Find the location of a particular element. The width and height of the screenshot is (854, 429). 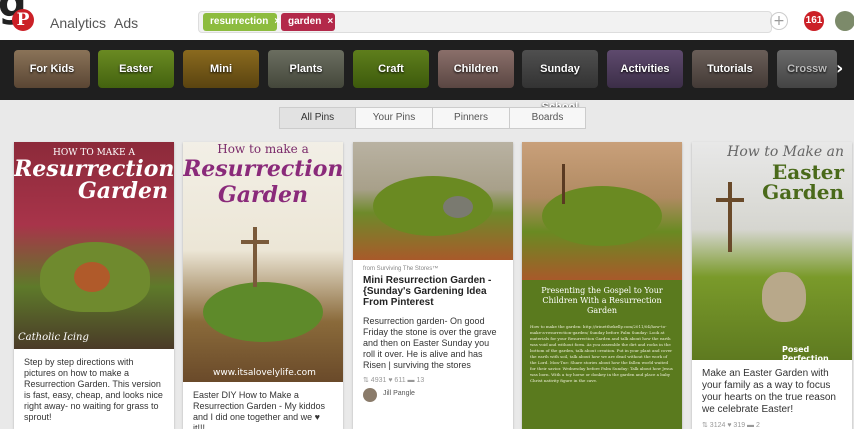

category-for-kids: For Kids is located at coordinates (52, 69).